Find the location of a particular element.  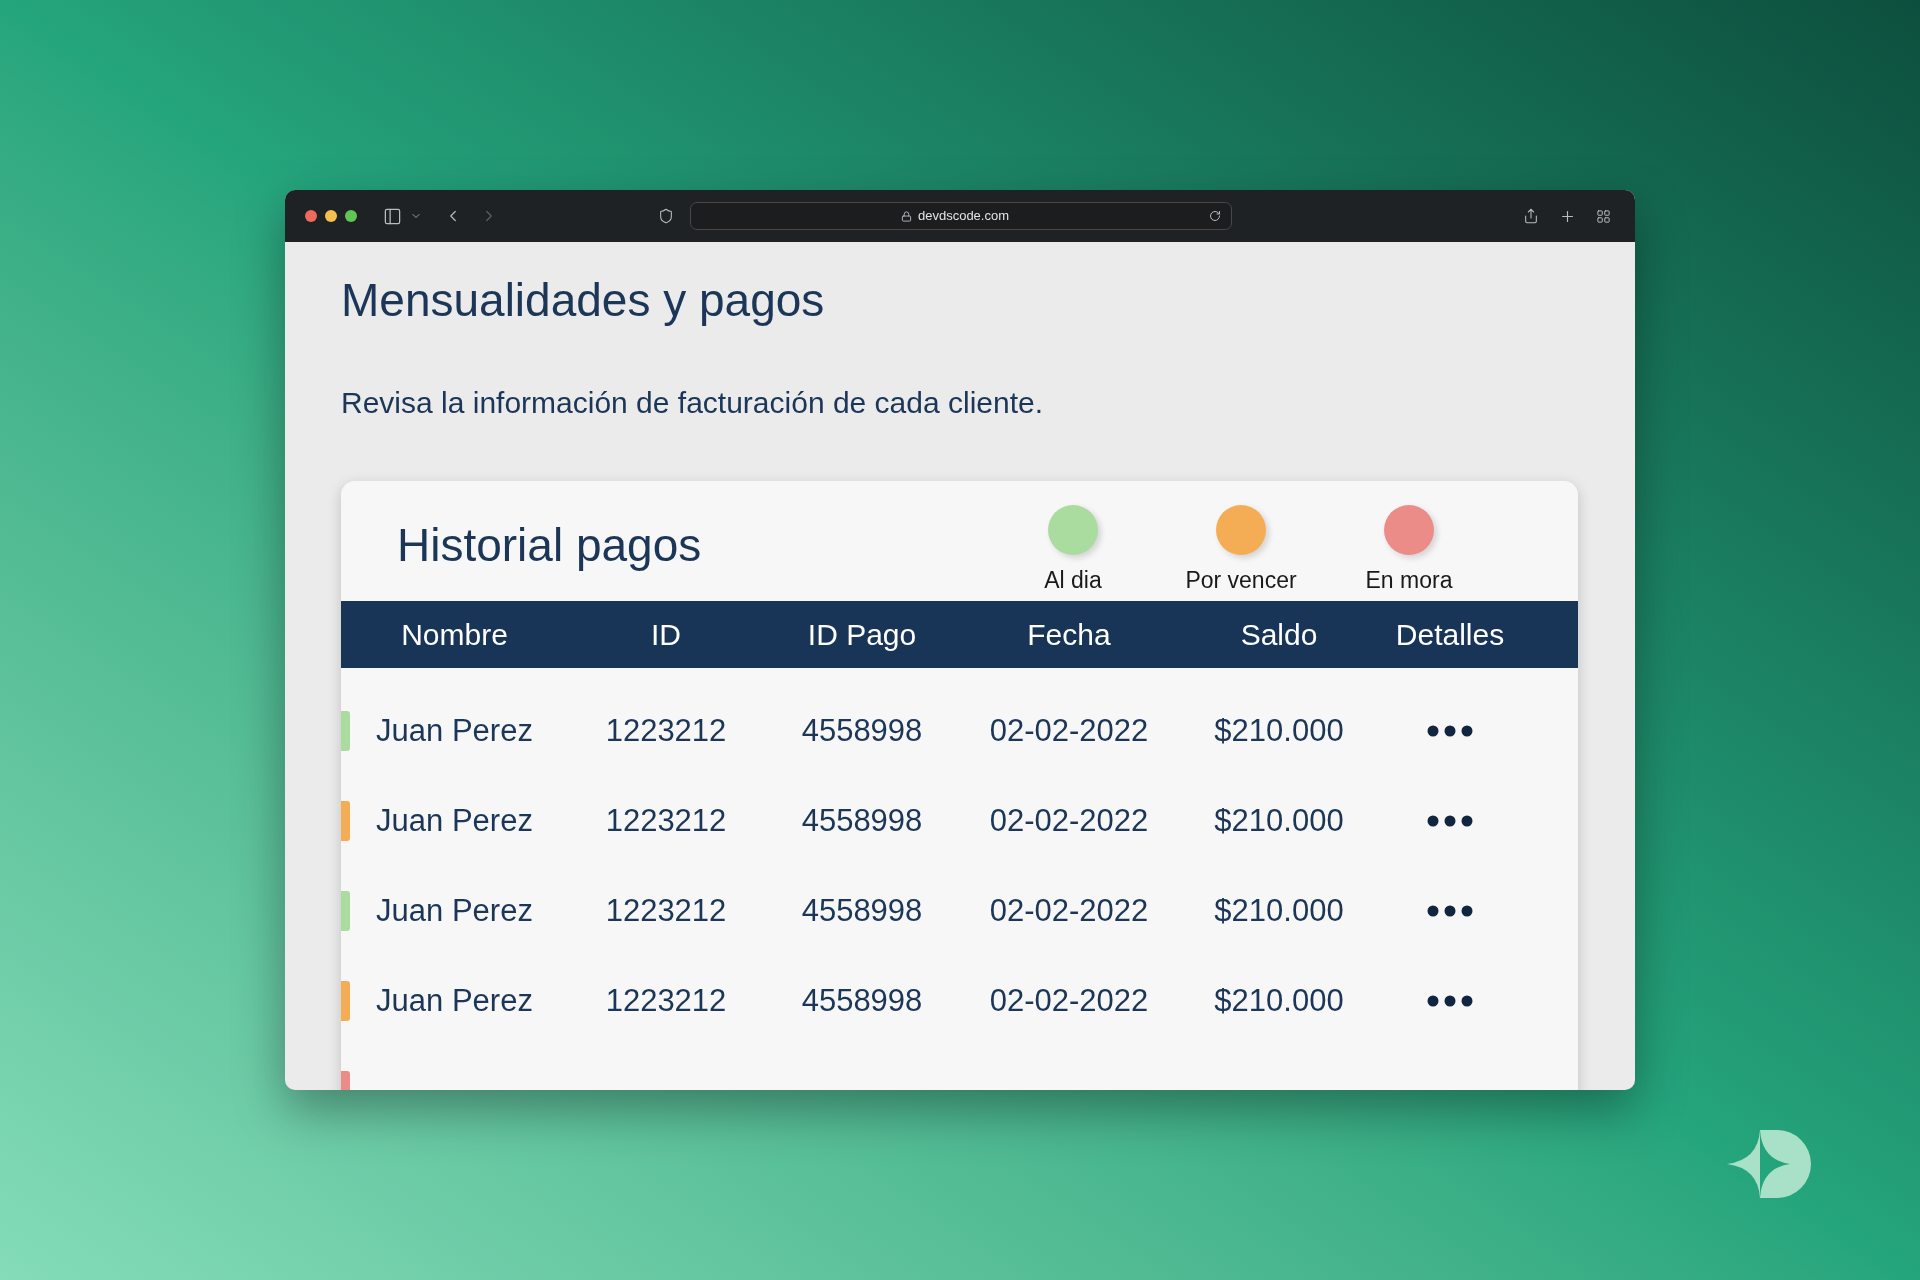

lock-icon is located at coordinates (906, 216).